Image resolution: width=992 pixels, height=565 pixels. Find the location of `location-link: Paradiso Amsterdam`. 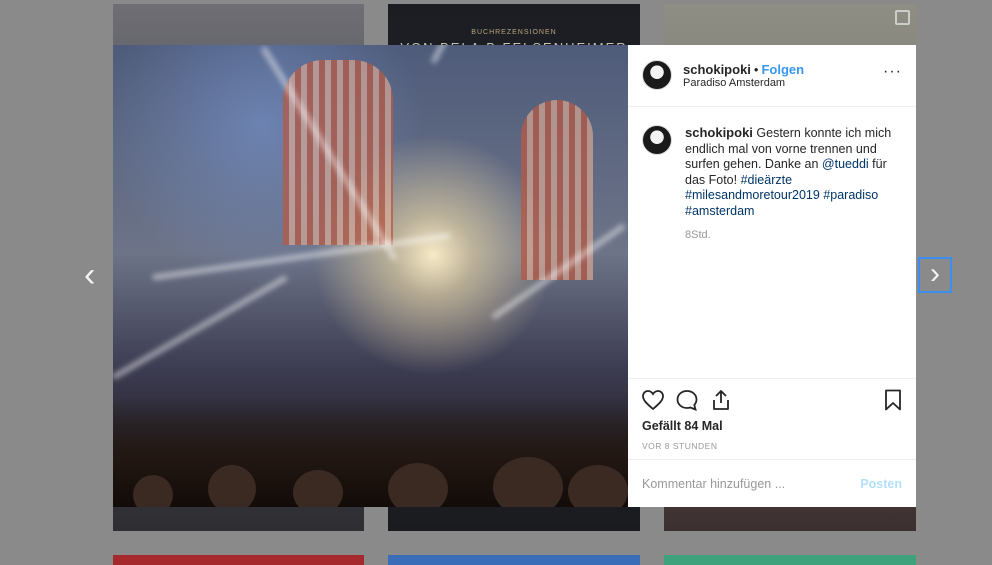

location-link: Paradiso Amsterdam is located at coordinates (734, 83).